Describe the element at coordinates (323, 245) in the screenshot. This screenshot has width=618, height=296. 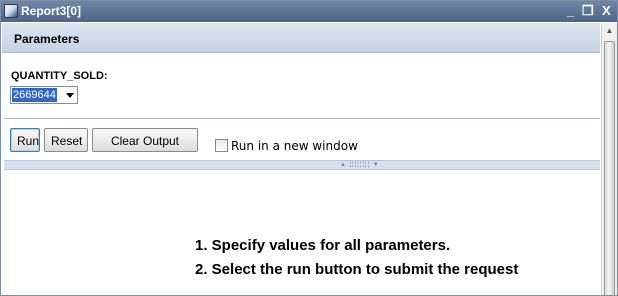
I see `instruction-line-1: 1. Specify values for all parameters.` at that location.